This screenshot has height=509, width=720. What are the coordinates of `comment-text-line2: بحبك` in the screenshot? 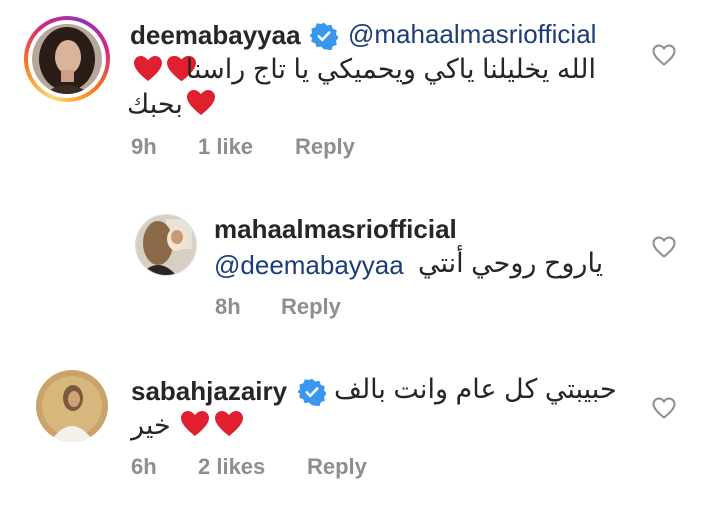 It's located at (155, 104).